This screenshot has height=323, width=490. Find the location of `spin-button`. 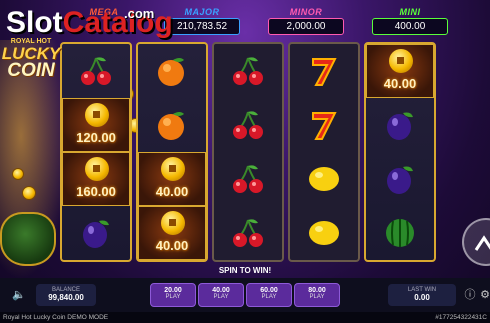

spin-button is located at coordinates (476, 242).